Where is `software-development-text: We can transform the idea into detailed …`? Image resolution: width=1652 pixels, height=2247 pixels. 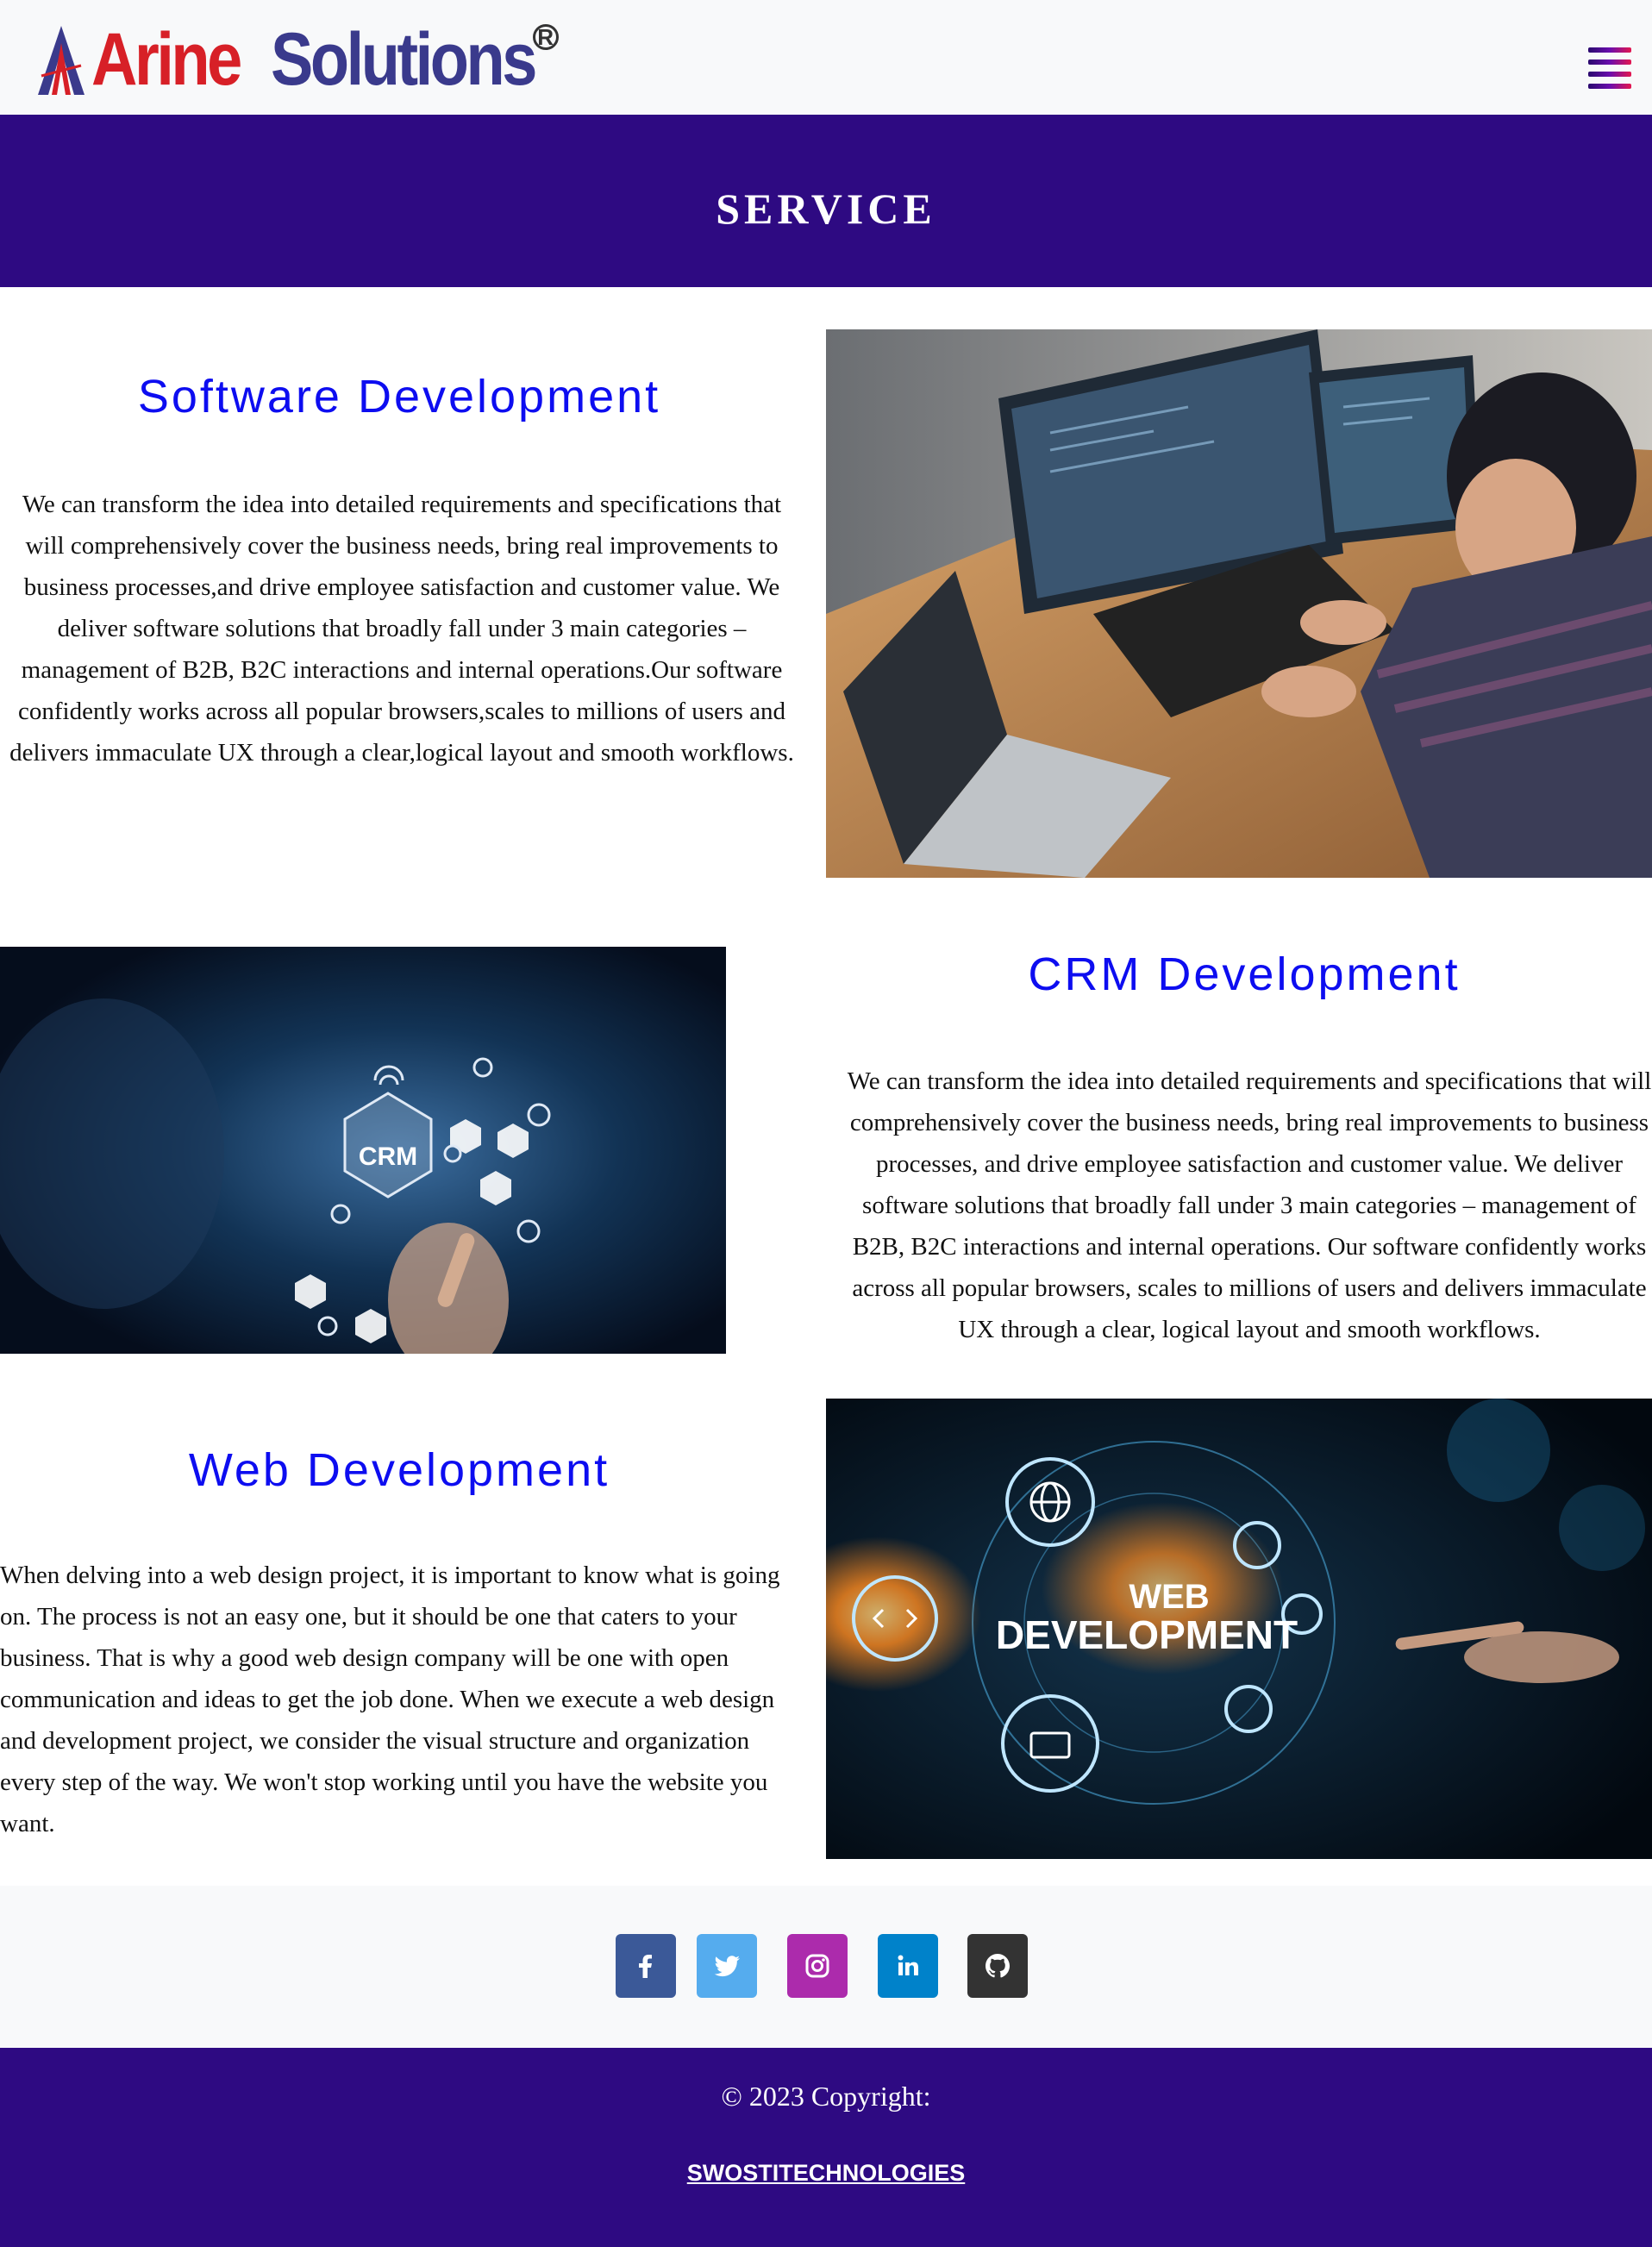 software-development-text: We can transform the idea into detailed … is located at coordinates (401, 629).